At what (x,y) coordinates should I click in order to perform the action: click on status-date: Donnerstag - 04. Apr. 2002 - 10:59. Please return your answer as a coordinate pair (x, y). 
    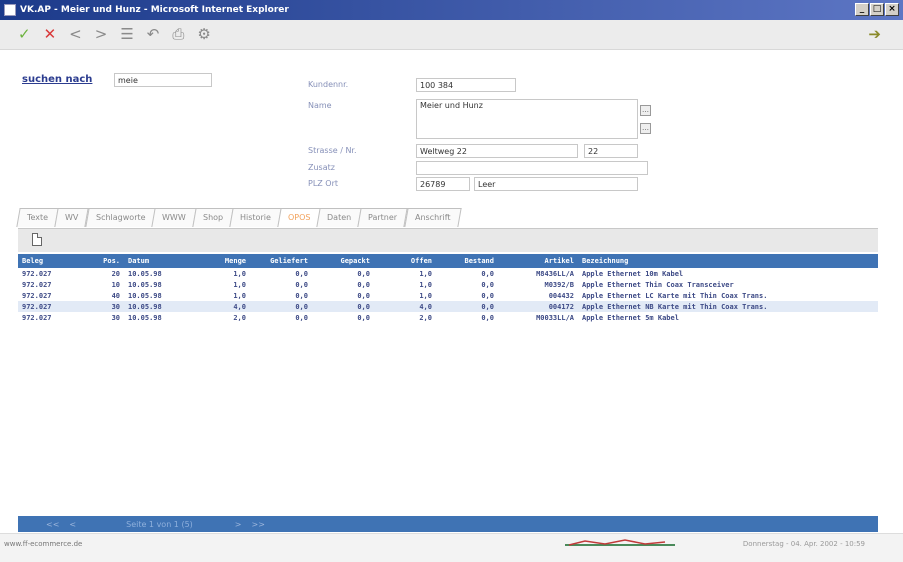
    Looking at the image, I should click on (803, 544).